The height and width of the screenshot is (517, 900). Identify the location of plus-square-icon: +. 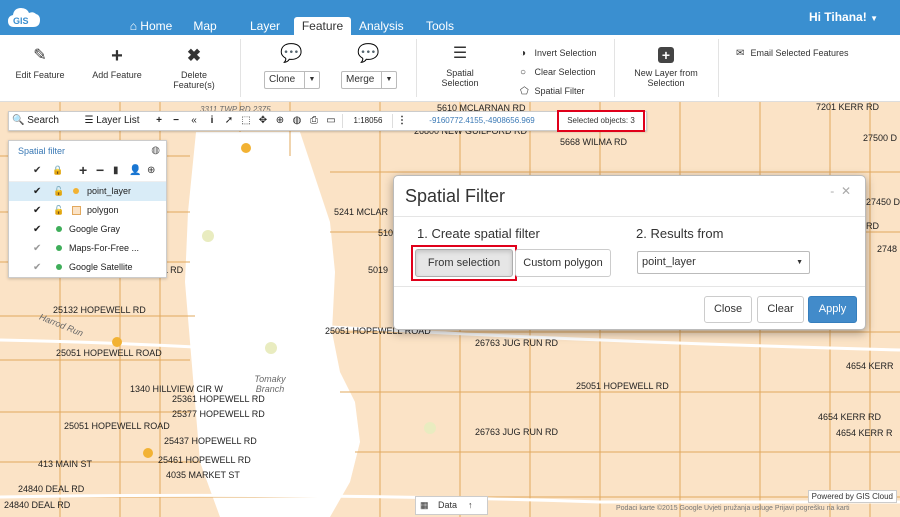
(666, 55).